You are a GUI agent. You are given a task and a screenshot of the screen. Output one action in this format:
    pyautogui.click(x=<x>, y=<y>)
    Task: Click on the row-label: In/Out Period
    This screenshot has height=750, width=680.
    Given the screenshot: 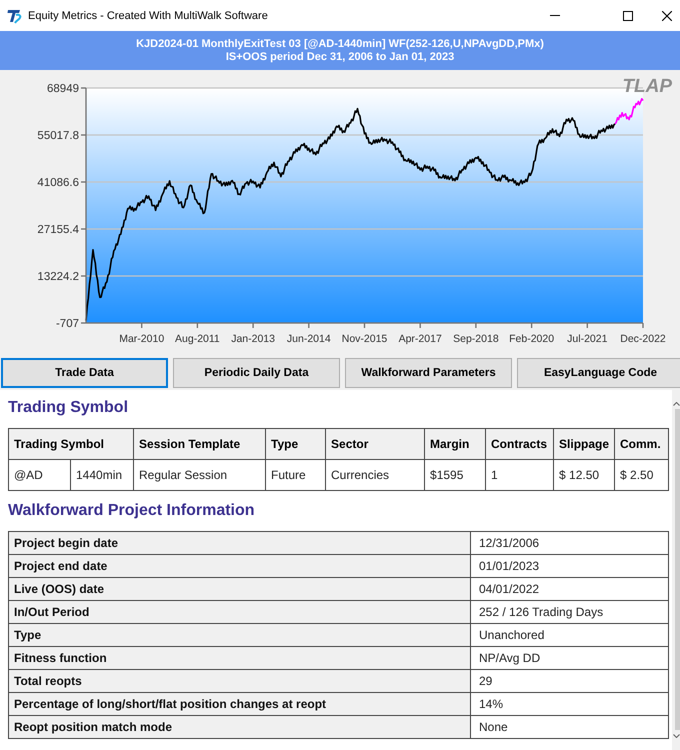 What is the action you would take?
    pyautogui.click(x=239, y=612)
    